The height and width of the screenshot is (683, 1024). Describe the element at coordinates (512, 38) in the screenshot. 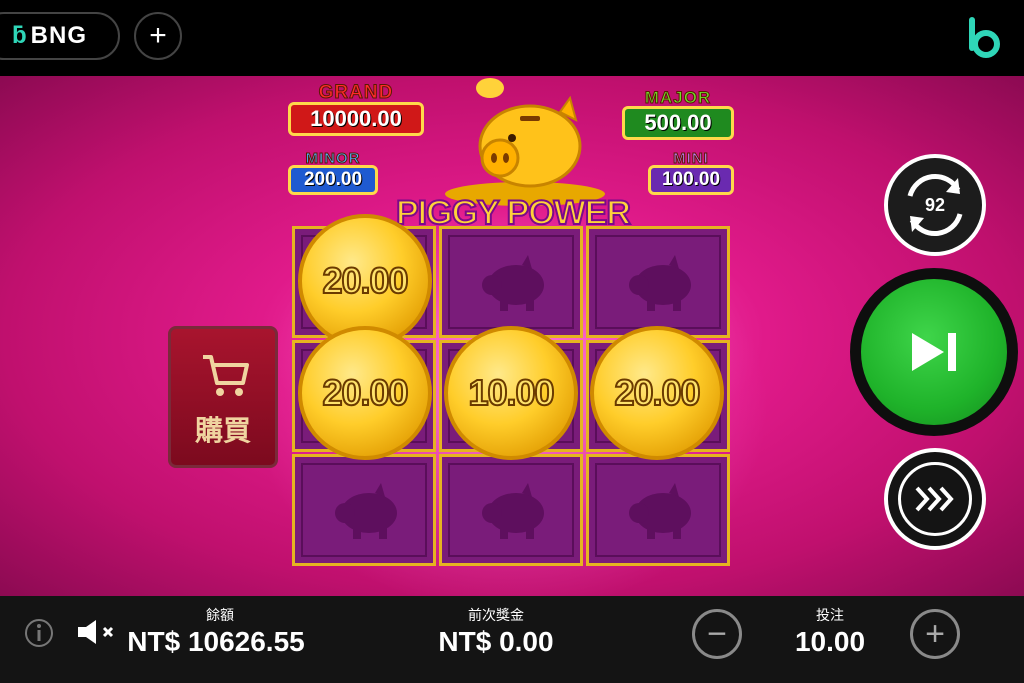

I see `top-bar: ƃ BNG +` at that location.